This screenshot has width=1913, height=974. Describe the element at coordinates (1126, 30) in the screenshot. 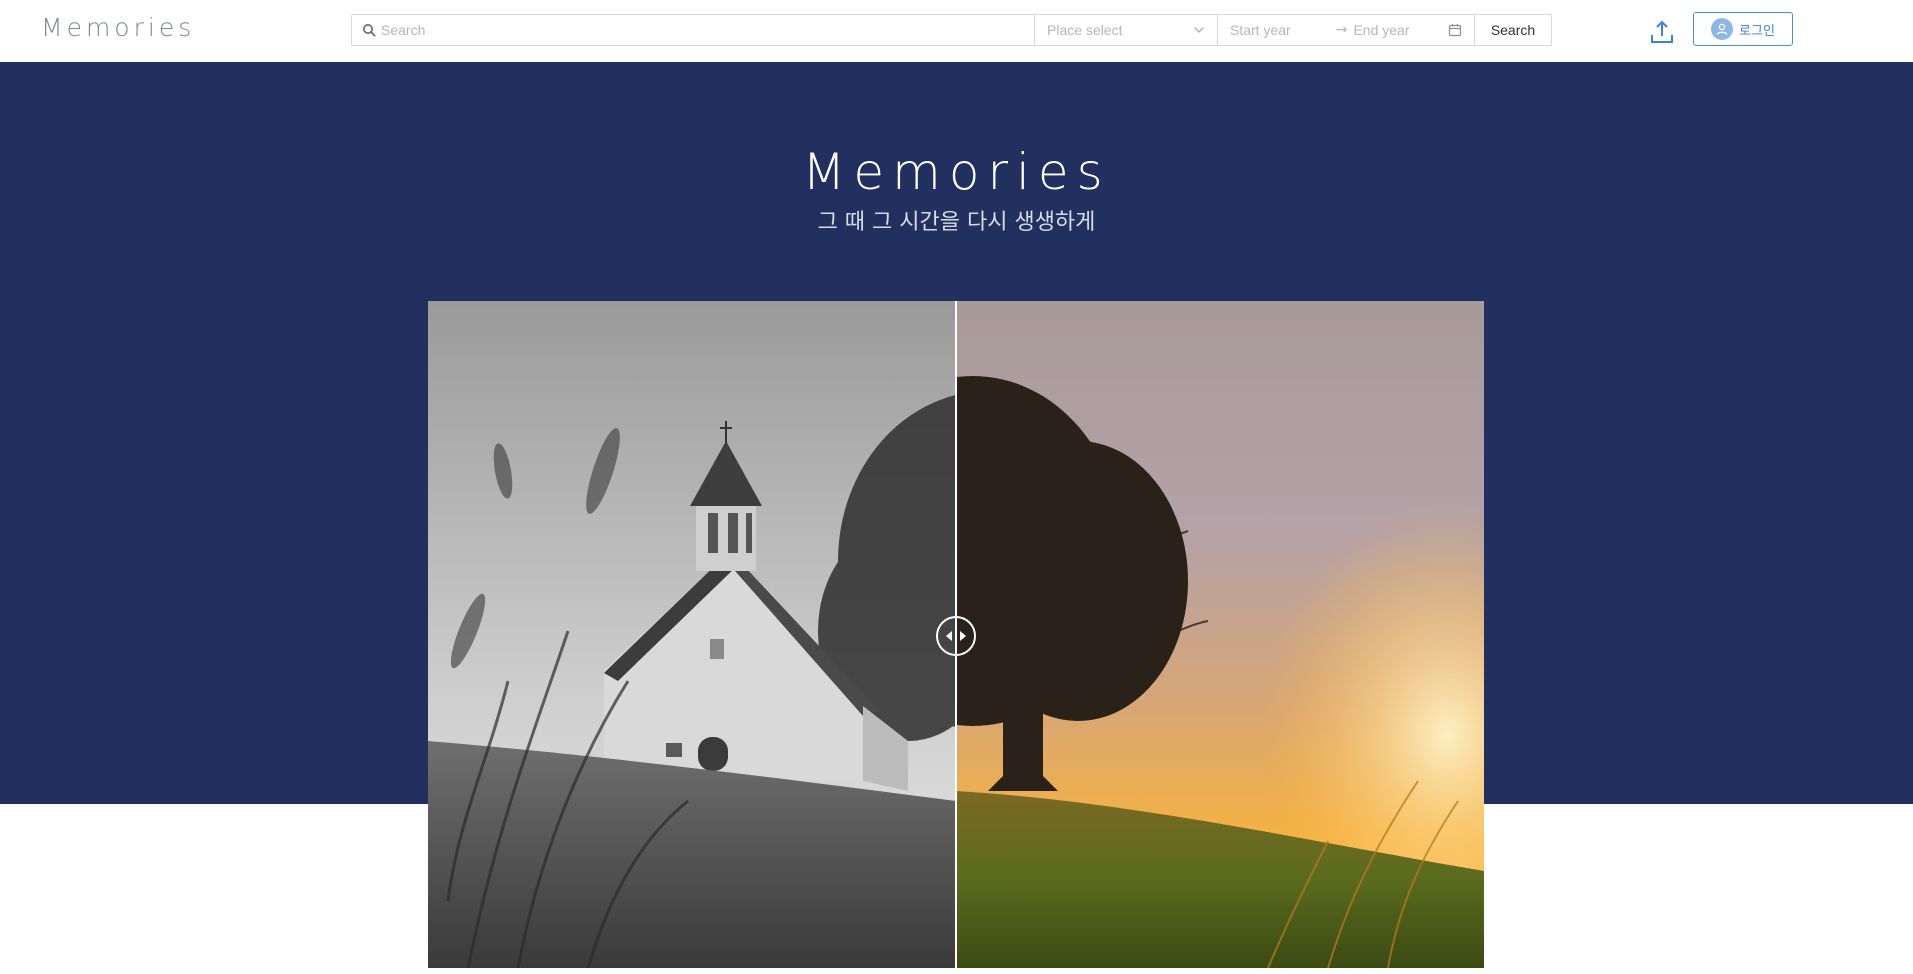

I see `place-select: Place select` at that location.